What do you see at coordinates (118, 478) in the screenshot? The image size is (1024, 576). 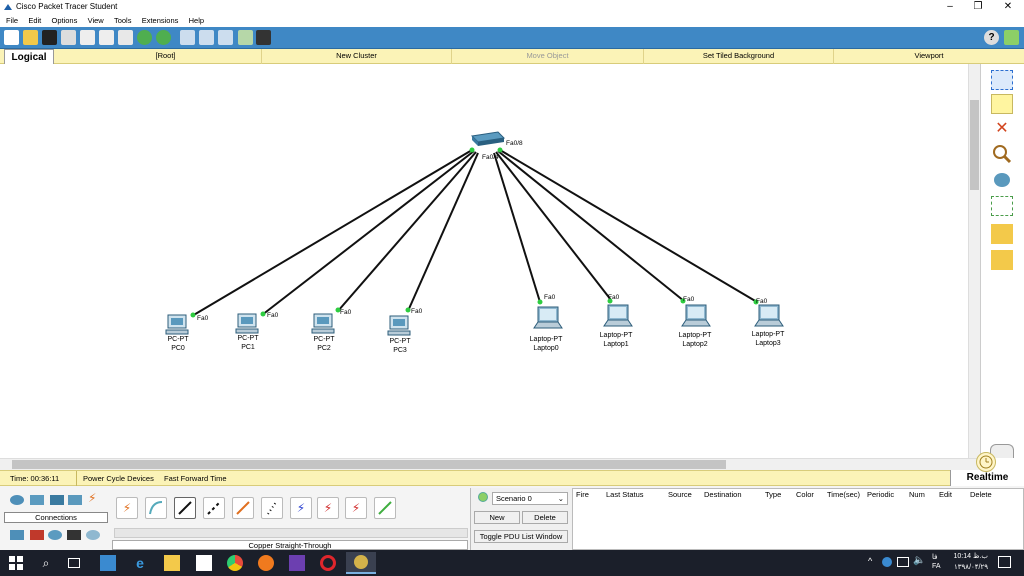 I see `power-cycle-button: Power Cycle Devices` at bounding box center [118, 478].